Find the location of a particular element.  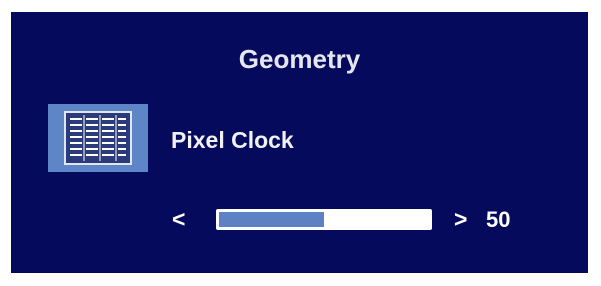

pixel-clock-slider is located at coordinates (324, 219).